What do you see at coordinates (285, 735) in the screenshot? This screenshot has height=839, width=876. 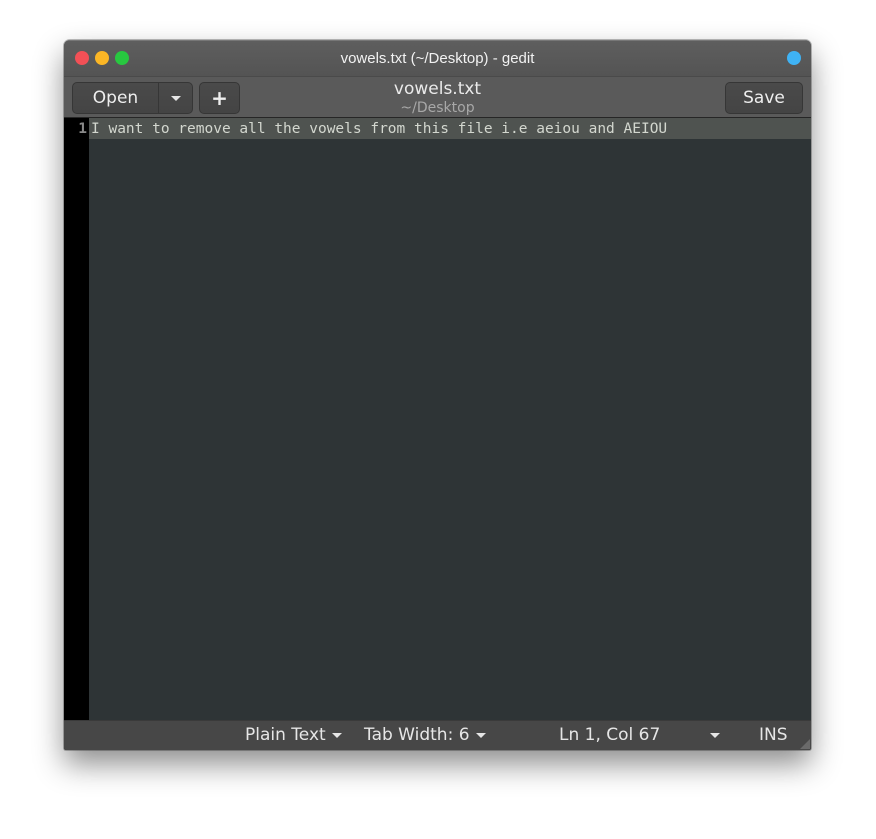 I see `language-label: Plain Text` at bounding box center [285, 735].